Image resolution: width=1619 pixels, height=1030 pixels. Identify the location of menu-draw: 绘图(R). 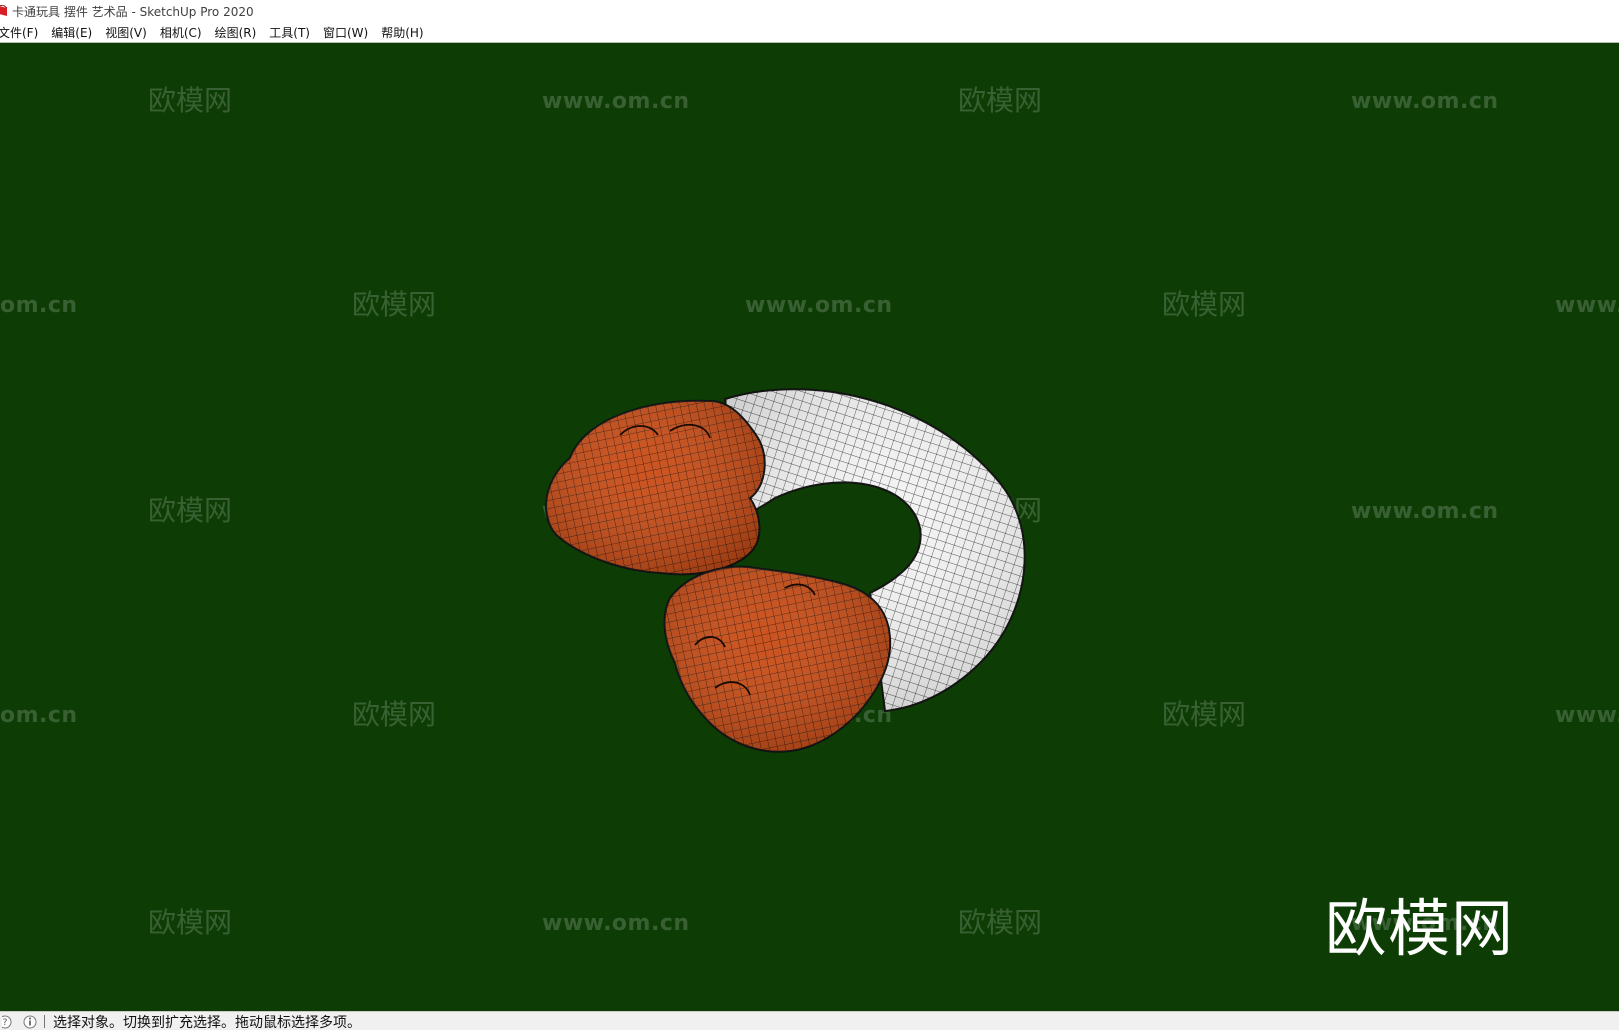
(236, 32).